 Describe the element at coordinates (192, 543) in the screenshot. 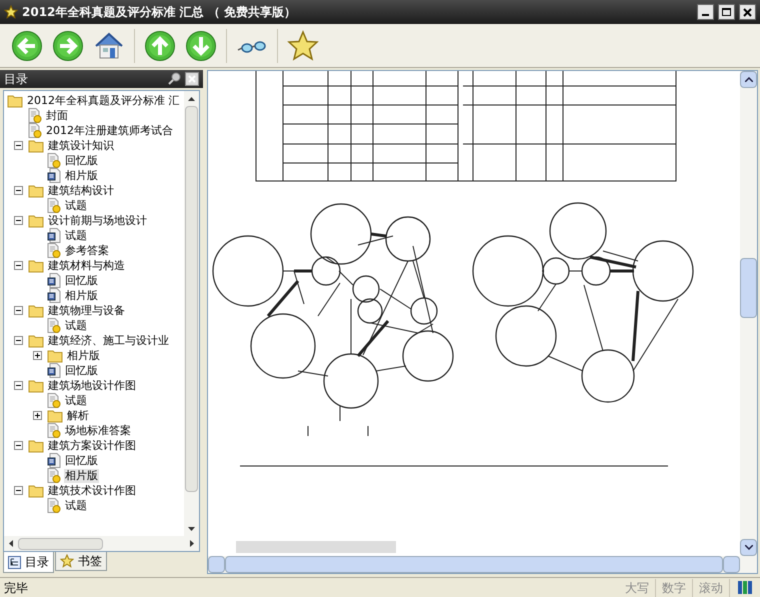

I see `scroll-right-icon` at that location.